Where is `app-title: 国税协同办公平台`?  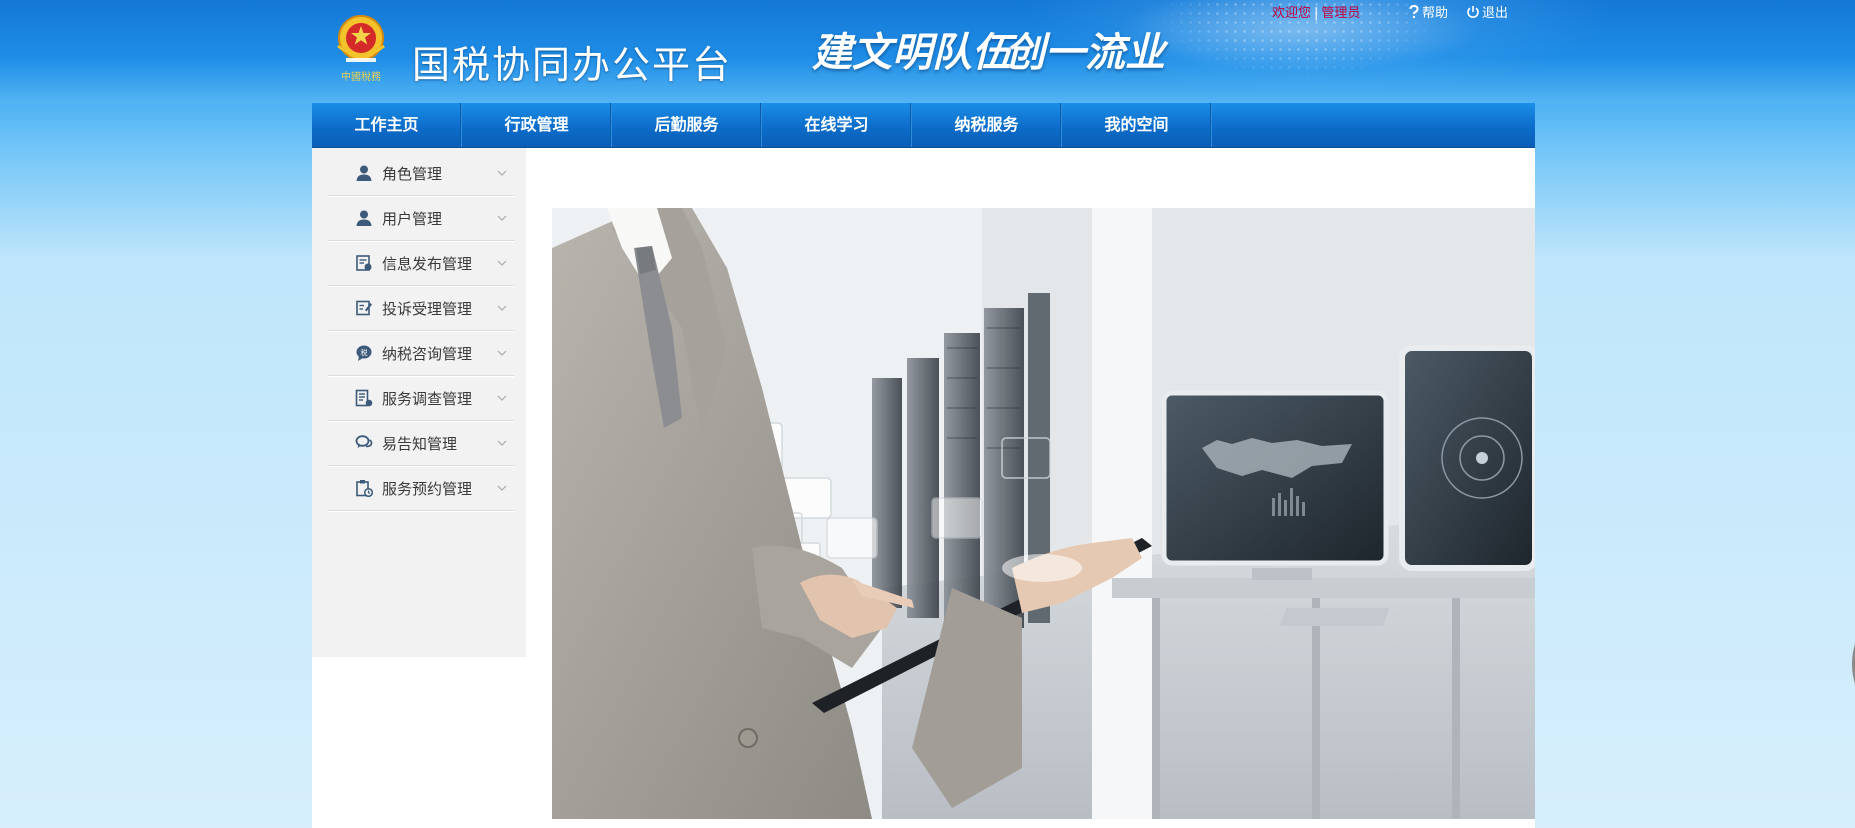
app-title: 国税协同办公平台 is located at coordinates (572, 65).